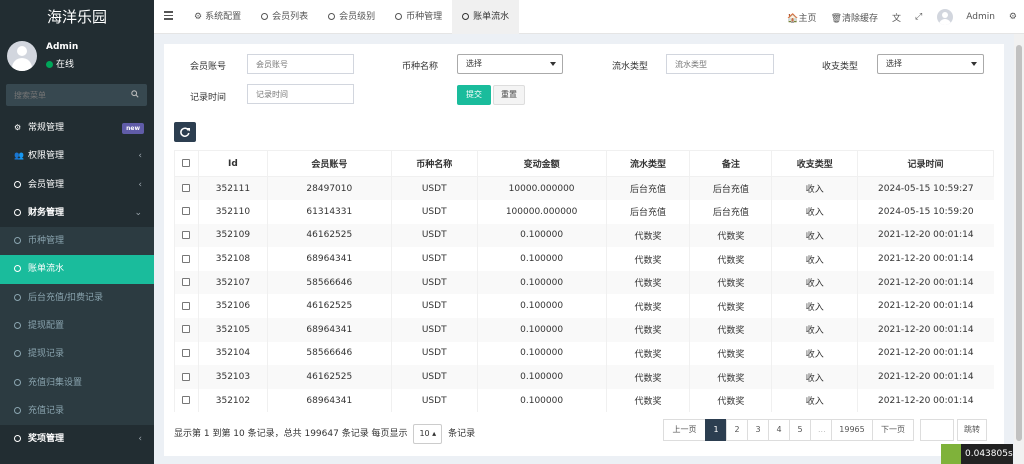  I want to click on col-member-account: 会员账号, so click(329, 163).